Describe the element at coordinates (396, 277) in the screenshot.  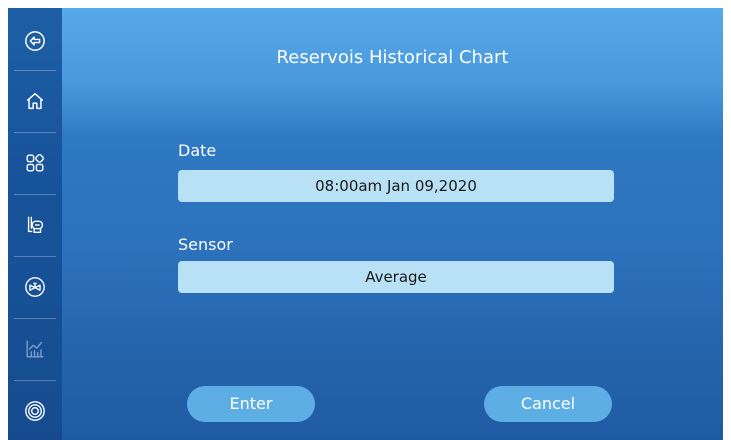
I see `sensor-select: Average` at that location.